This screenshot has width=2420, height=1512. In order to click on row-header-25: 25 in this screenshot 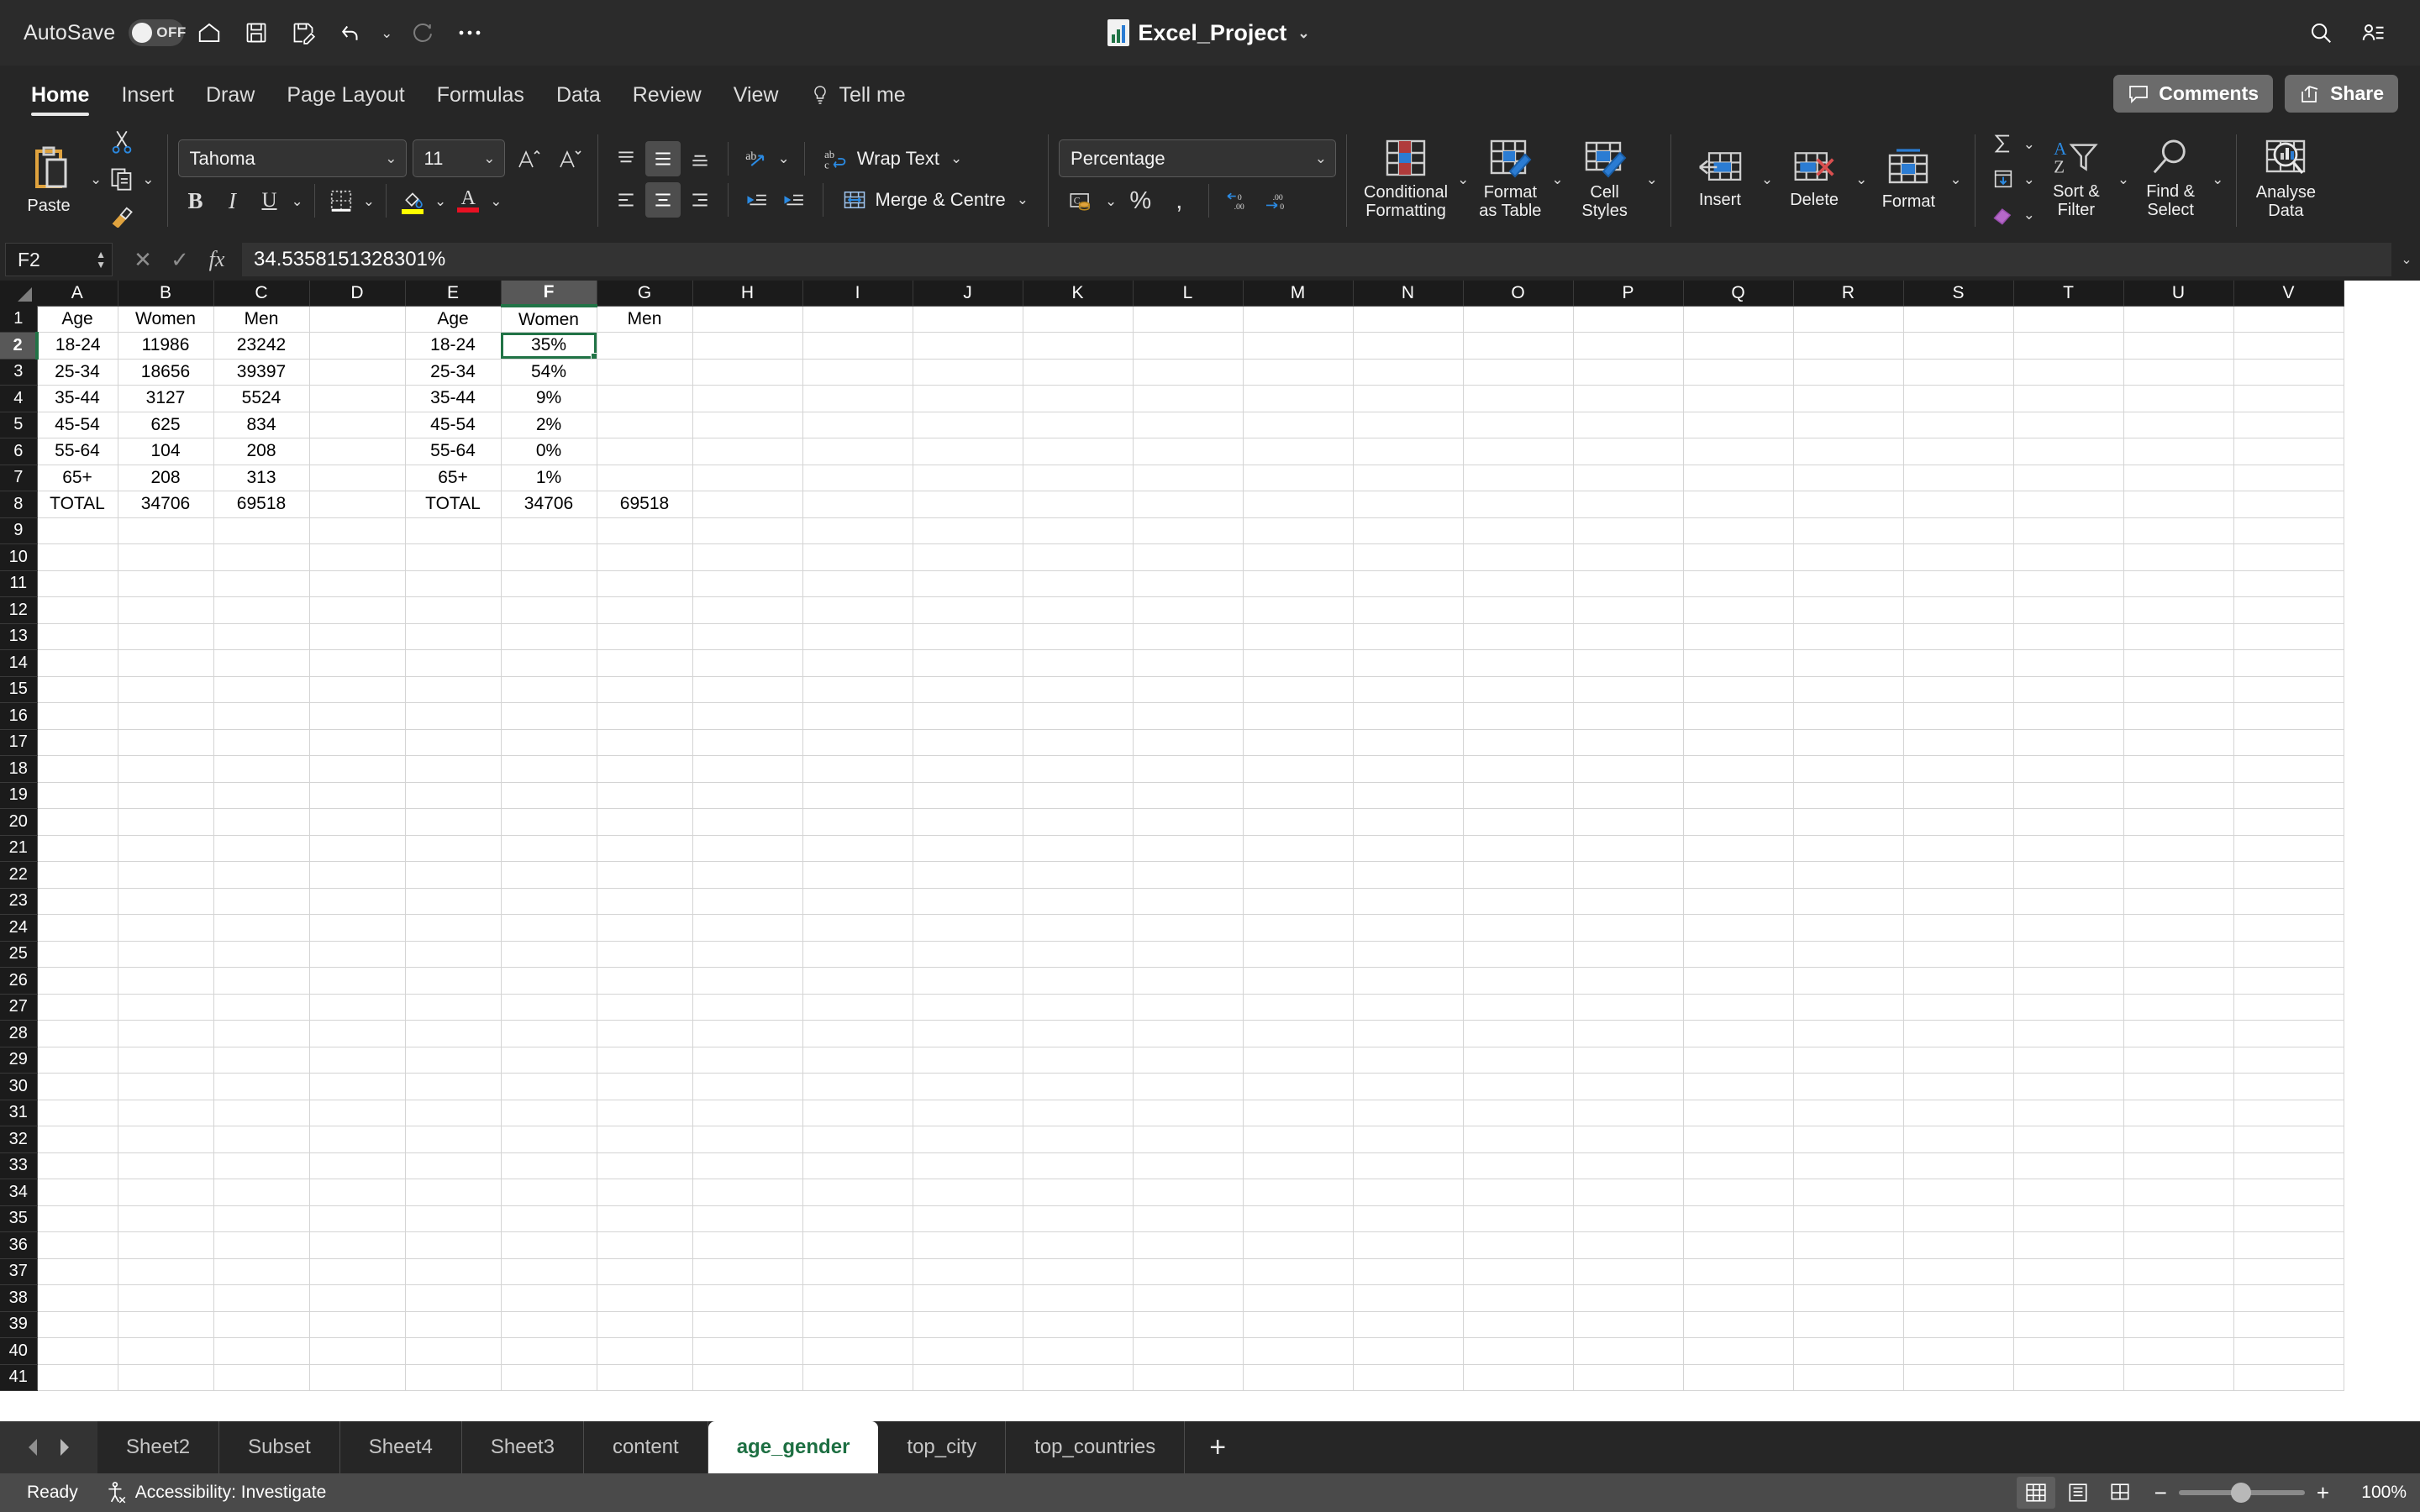, I will do `click(19, 954)`.